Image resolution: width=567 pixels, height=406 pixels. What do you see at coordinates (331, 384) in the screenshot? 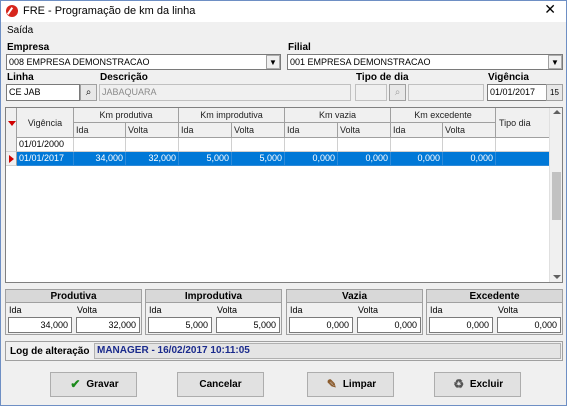
I see `broom-icon: ✎` at bounding box center [331, 384].